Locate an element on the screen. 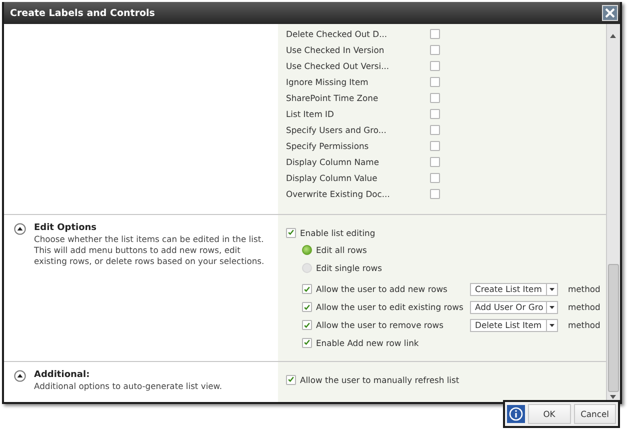  section-title: Additional: is located at coordinates (62, 375).